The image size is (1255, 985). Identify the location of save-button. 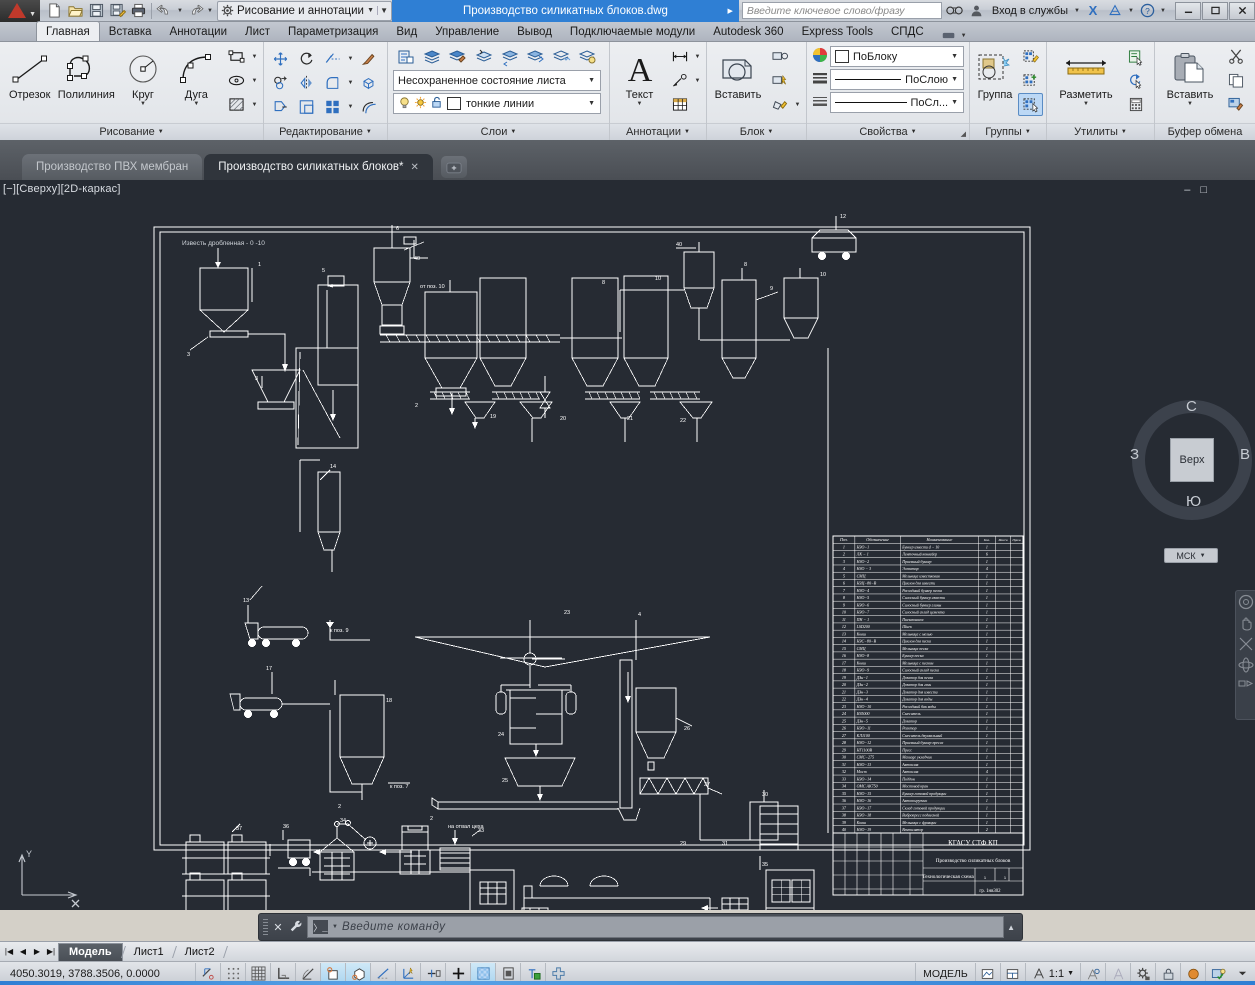
(96, 11).